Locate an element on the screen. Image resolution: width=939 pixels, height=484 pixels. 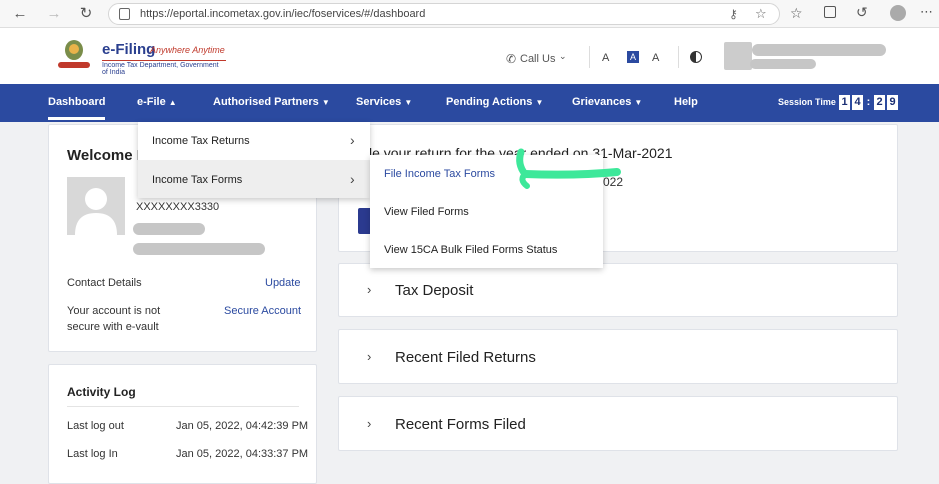
font-normal-button: A is located at coordinates (633, 57).